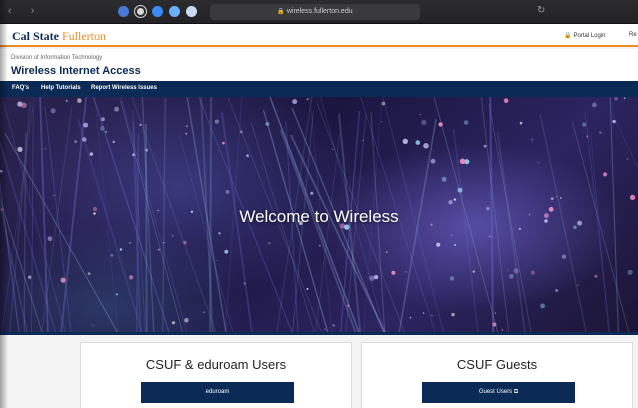 The height and width of the screenshot is (408, 638). I want to click on logo-fullerton: Fullerton, so click(84, 36).